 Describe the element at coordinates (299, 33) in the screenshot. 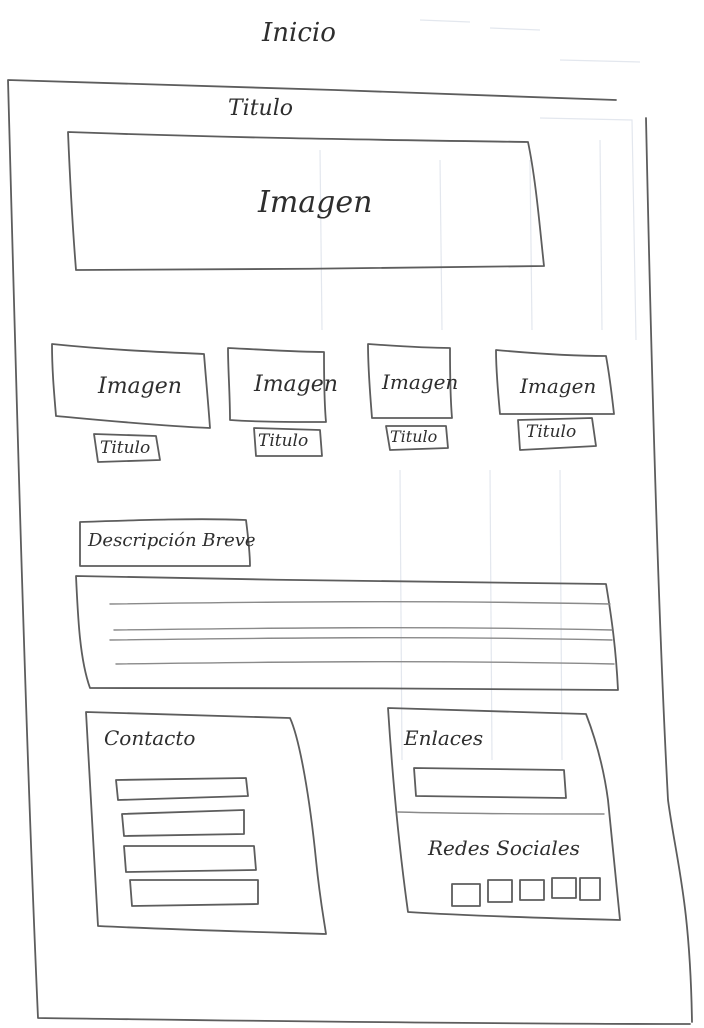

I see `page-title: Inicio` at that location.